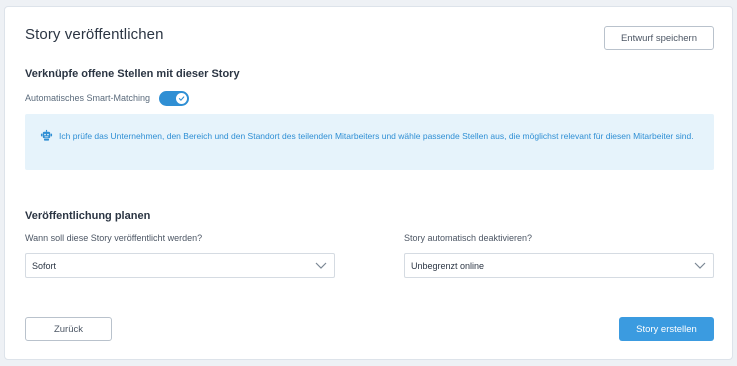  What do you see at coordinates (666, 329) in the screenshot?
I see `create-story-button: Story erstellen` at bounding box center [666, 329].